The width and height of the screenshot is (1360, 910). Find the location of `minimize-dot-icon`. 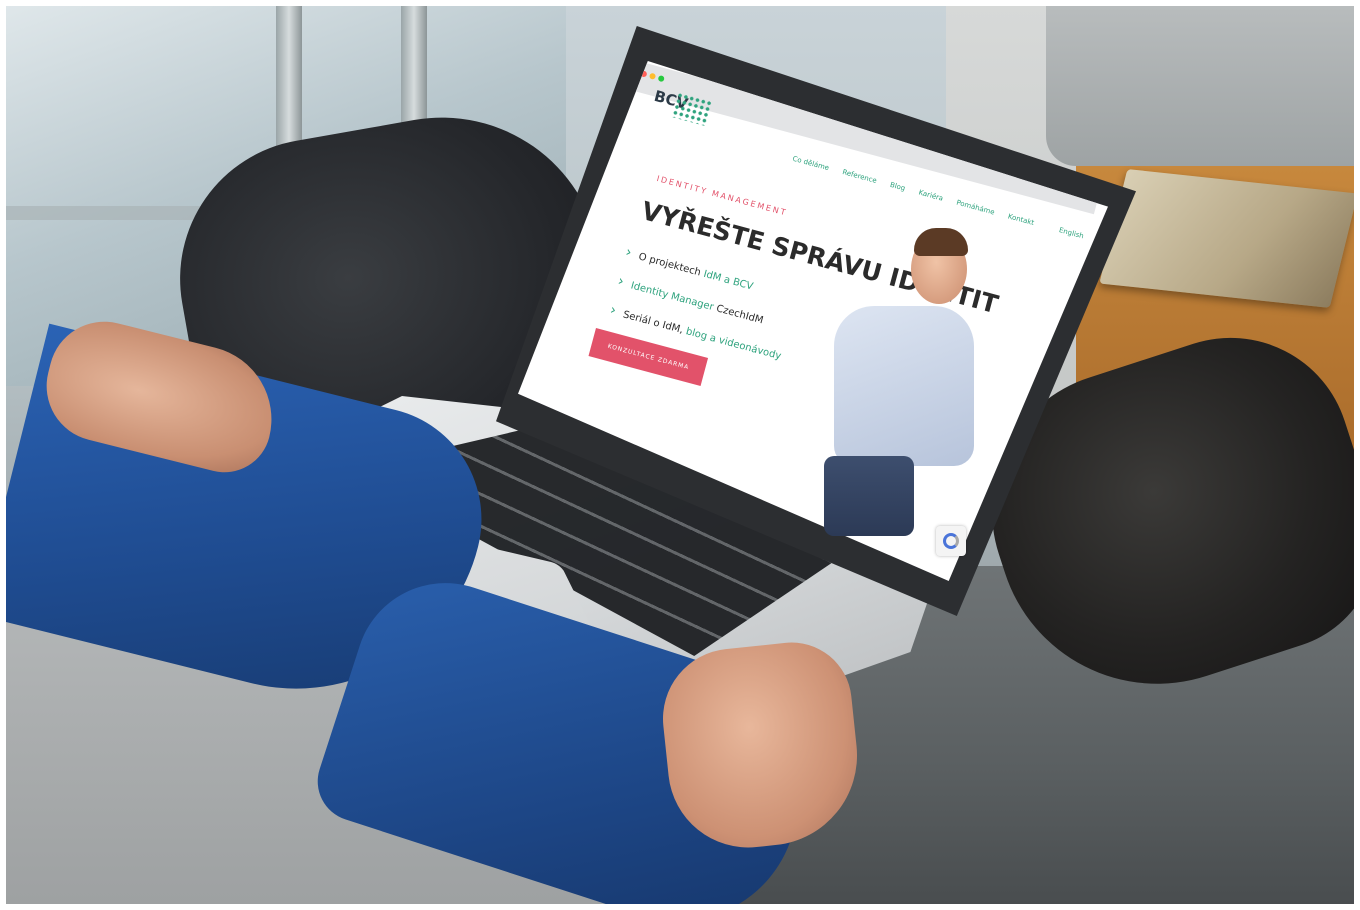

minimize-dot-icon is located at coordinates (652, 76).